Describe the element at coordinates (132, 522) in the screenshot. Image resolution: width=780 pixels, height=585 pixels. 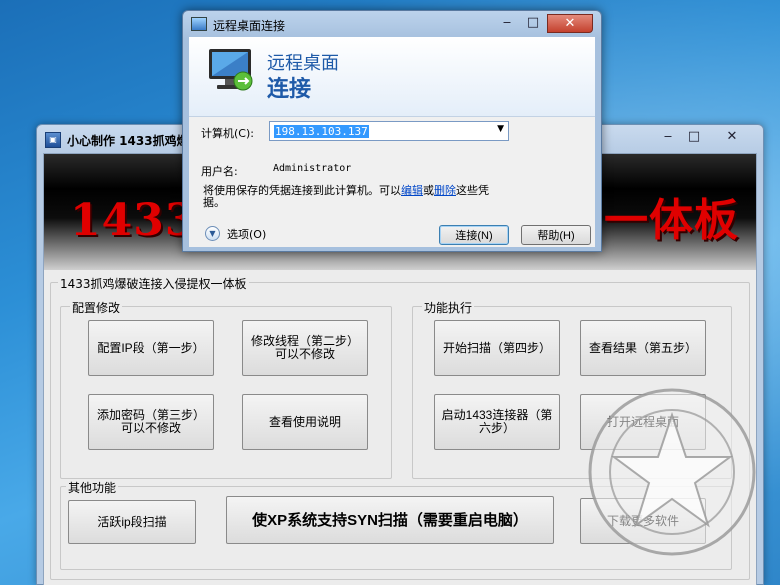
I see `active-ip-scan-button: 活跃ip段扫描` at that location.